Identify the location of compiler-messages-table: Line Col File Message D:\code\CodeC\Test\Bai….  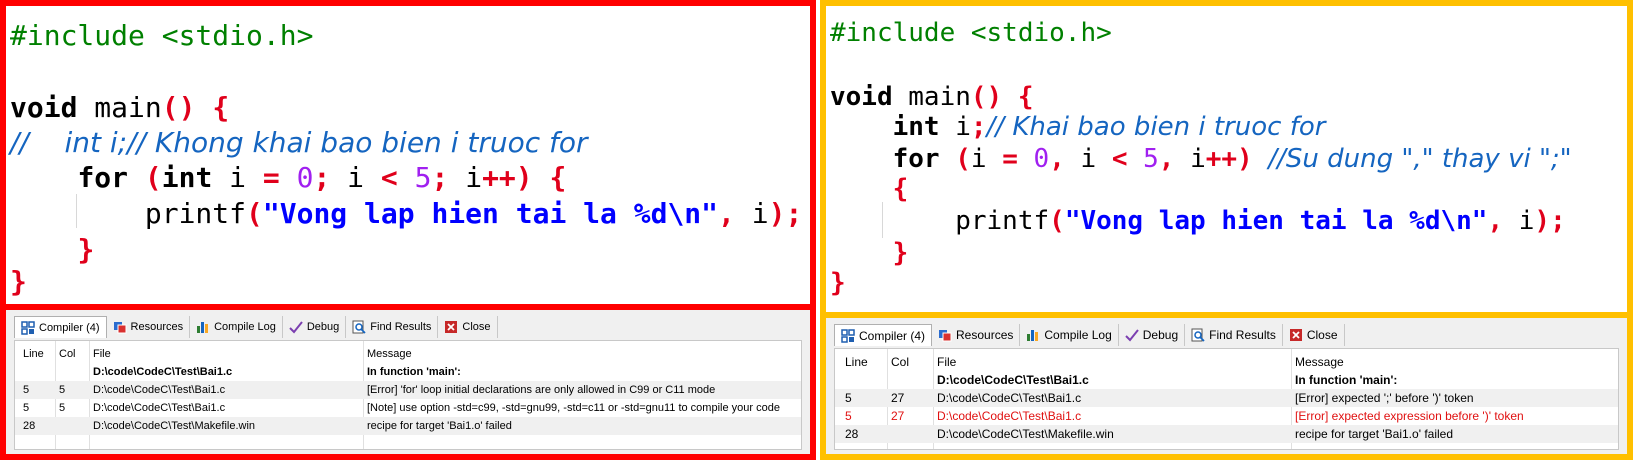
(408, 395).